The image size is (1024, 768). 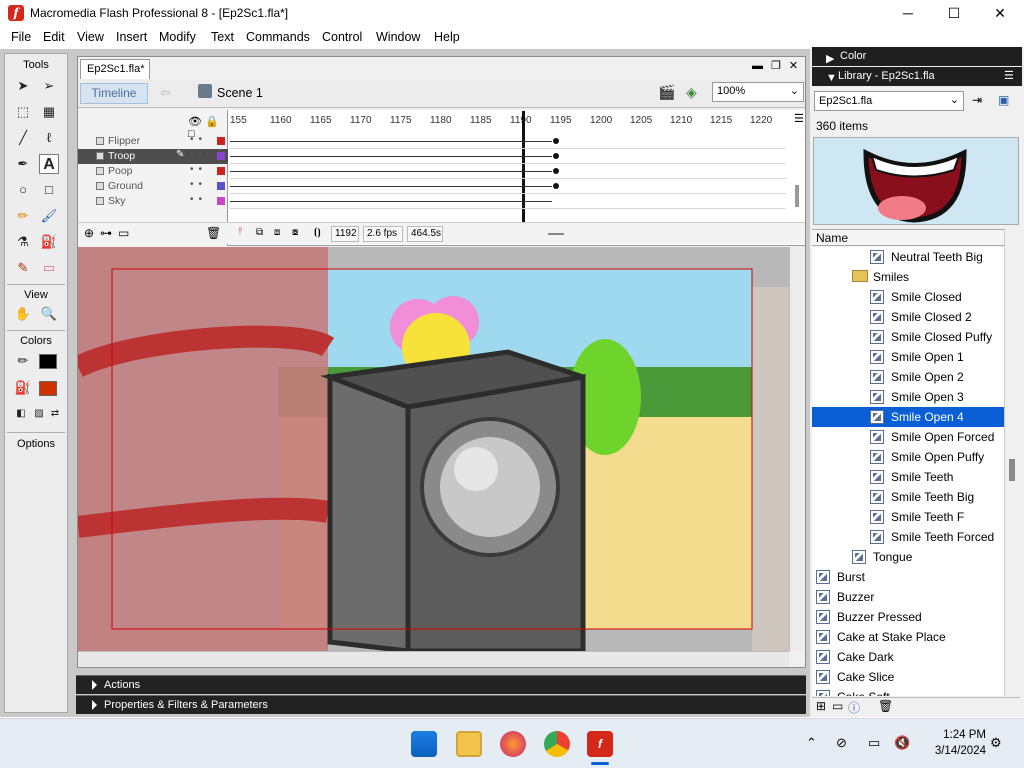 I want to click on system-clock: 1:24 PM 3/14/2024, so click(x=956, y=743).